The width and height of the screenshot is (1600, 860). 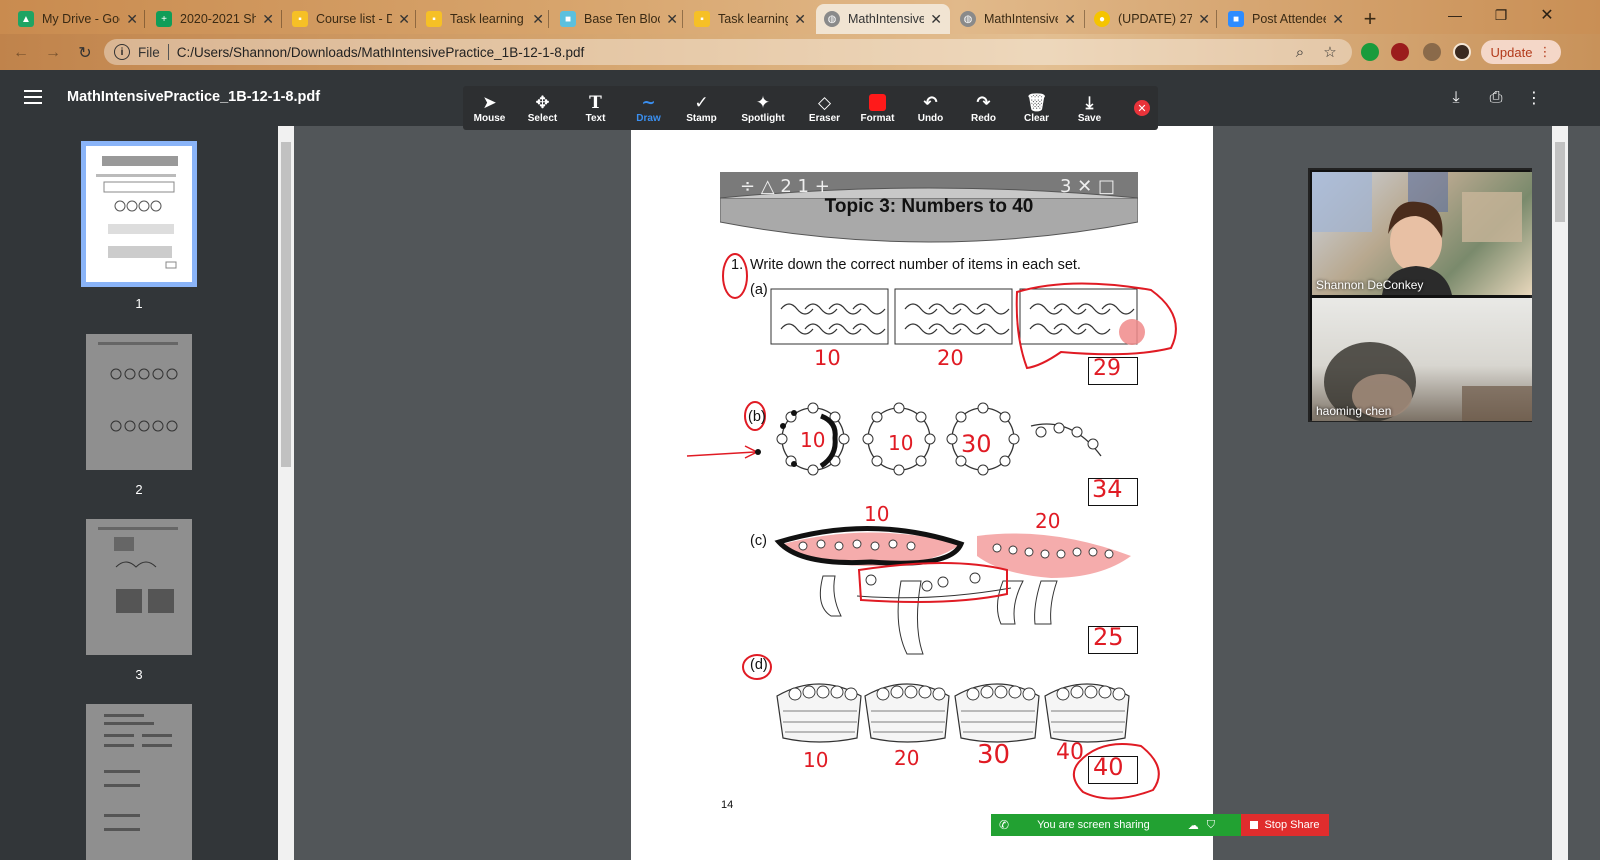 I want to click on color-swatch-icon, so click(x=877, y=103).